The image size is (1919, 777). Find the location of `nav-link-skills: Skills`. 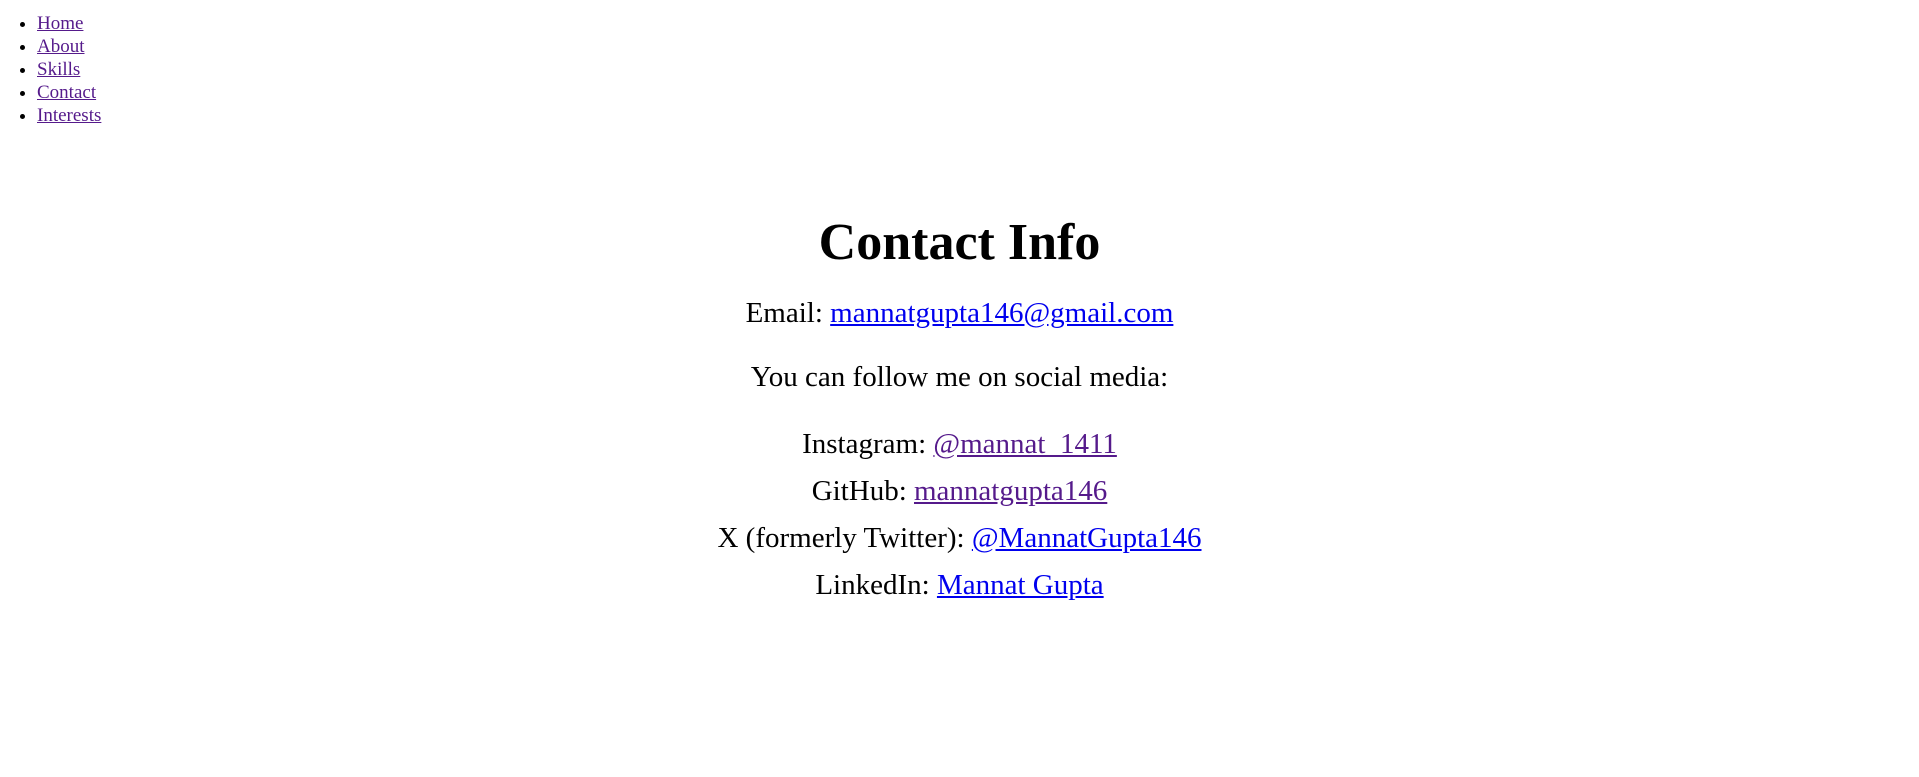

nav-link-skills: Skills is located at coordinates (58, 69).